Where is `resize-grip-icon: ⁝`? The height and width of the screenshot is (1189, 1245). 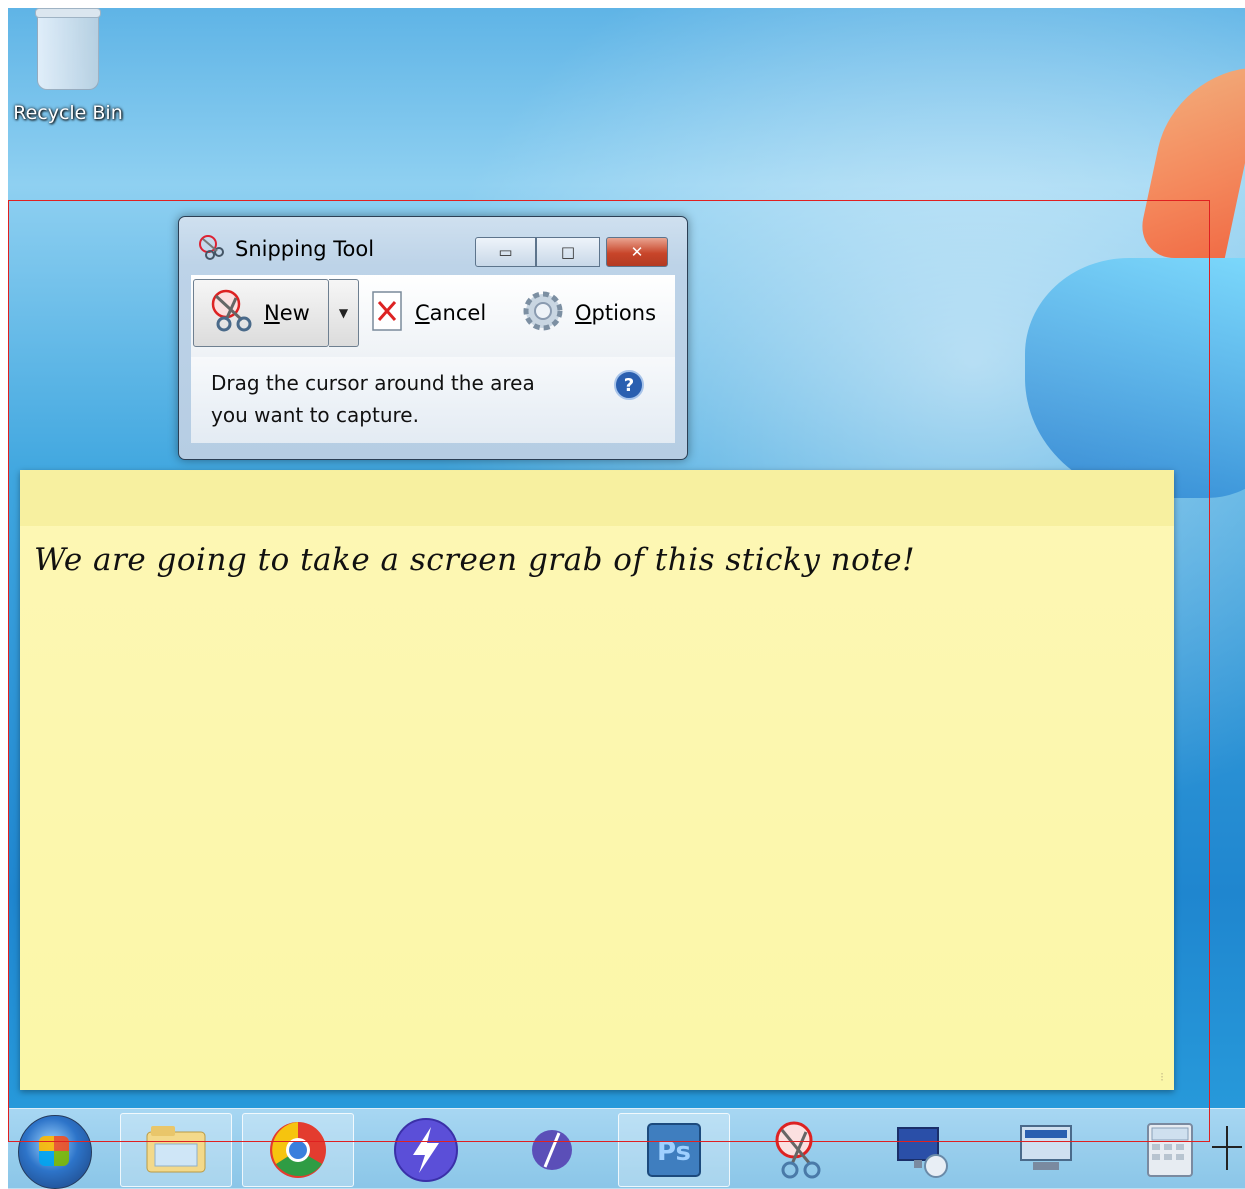
resize-grip-icon: ⁝ is located at coordinates (1162, 1077).